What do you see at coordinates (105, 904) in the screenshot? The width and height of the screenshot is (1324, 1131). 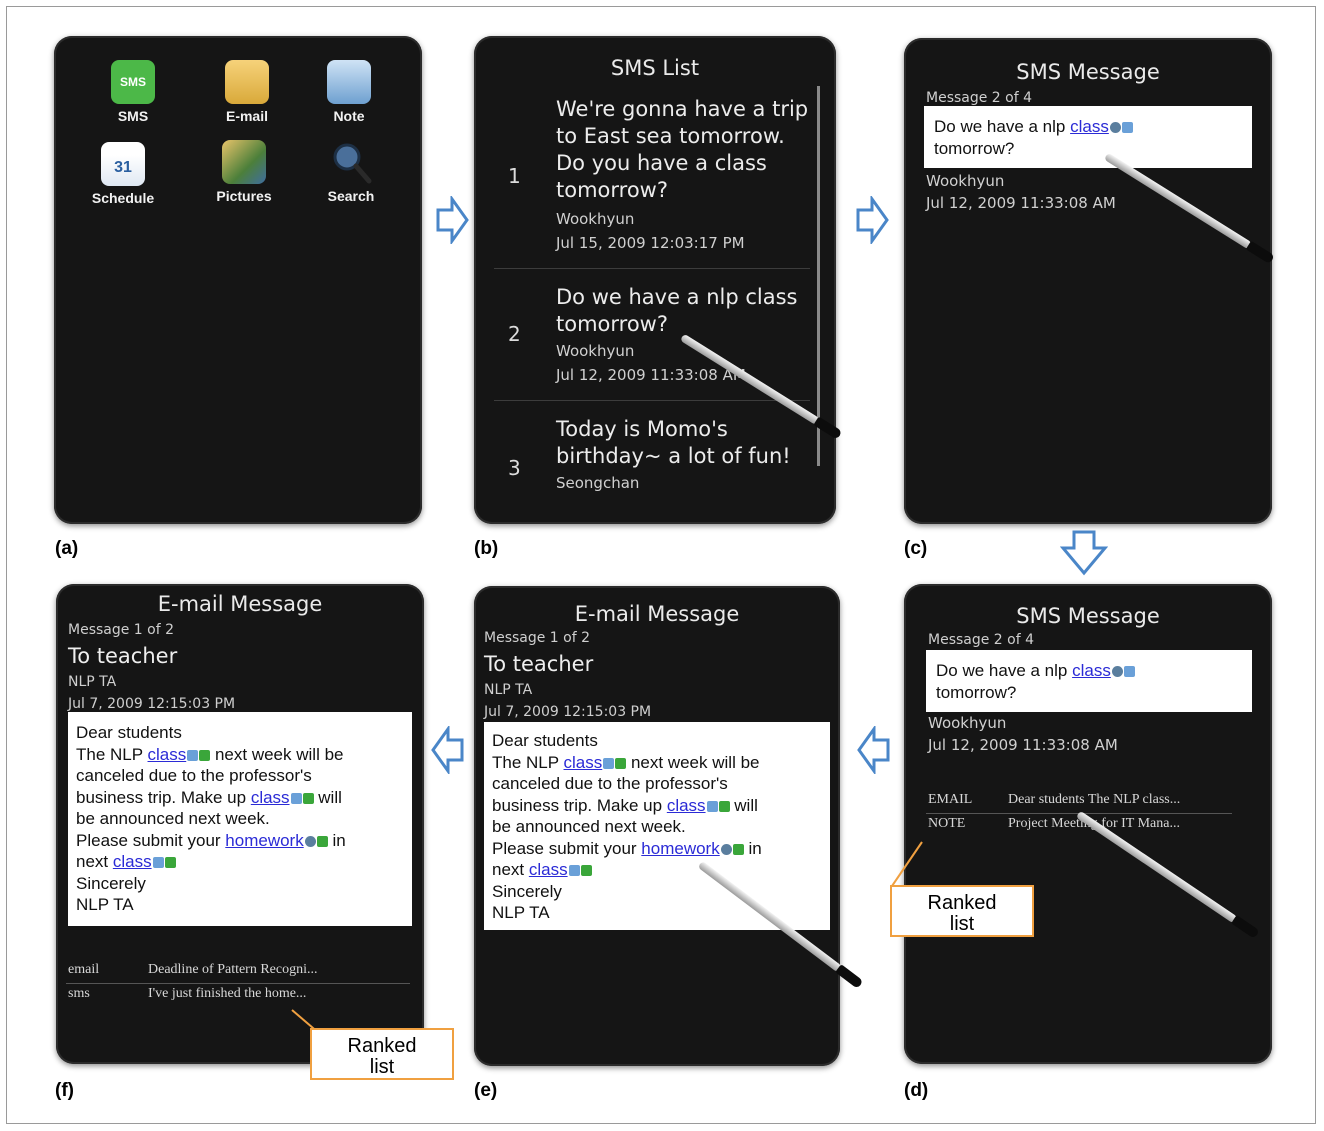 I see `body-text: NLP TA` at bounding box center [105, 904].